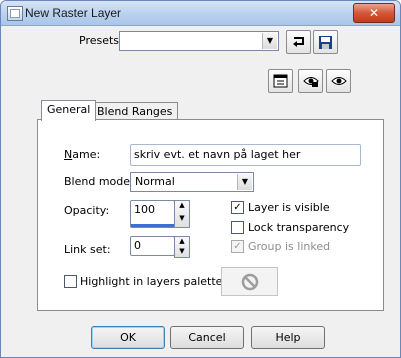 This screenshot has height=358, width=401. I want to click on eye-icon, so click(338, 81).